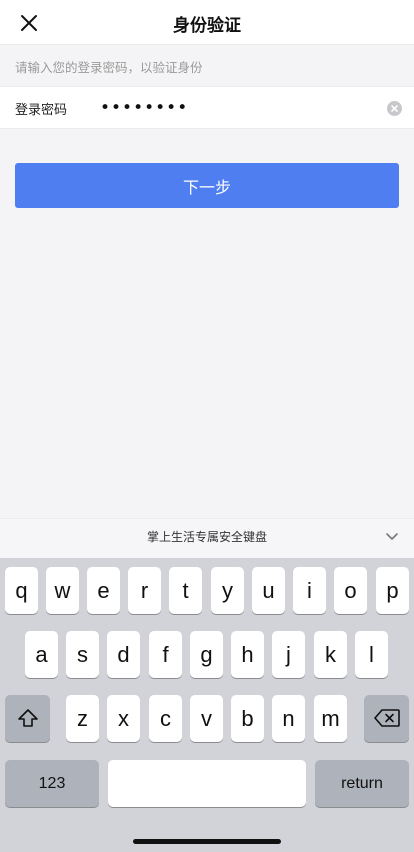 This screenshot has height=852, width=414. I want to click on hint-text: 请输入您的登录密码，以验证身份, so click(109, 67).